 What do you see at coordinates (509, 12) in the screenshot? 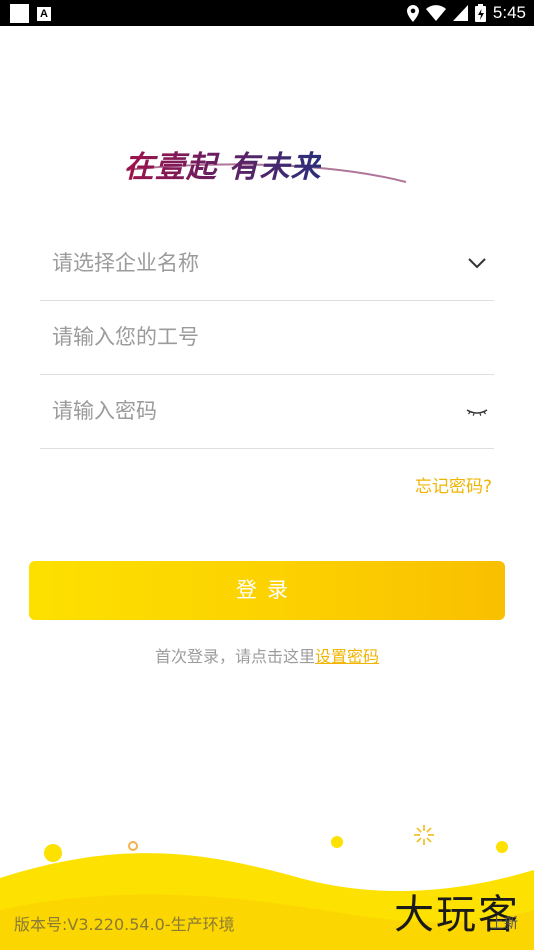
I see `status-time: 5:45` at bounding box center [509, 12].